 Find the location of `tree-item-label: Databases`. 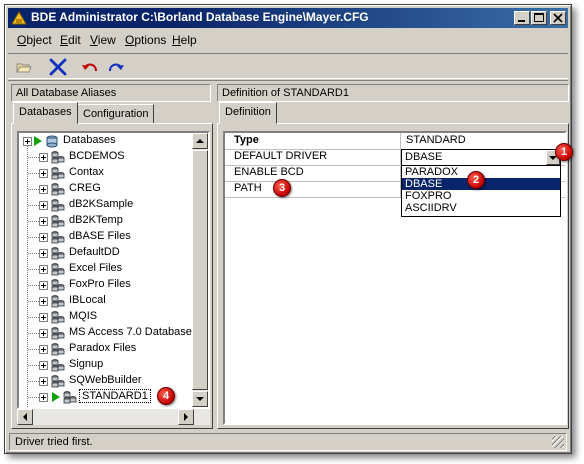

tree-item-label: Databases is located at coordinates (89, 140).